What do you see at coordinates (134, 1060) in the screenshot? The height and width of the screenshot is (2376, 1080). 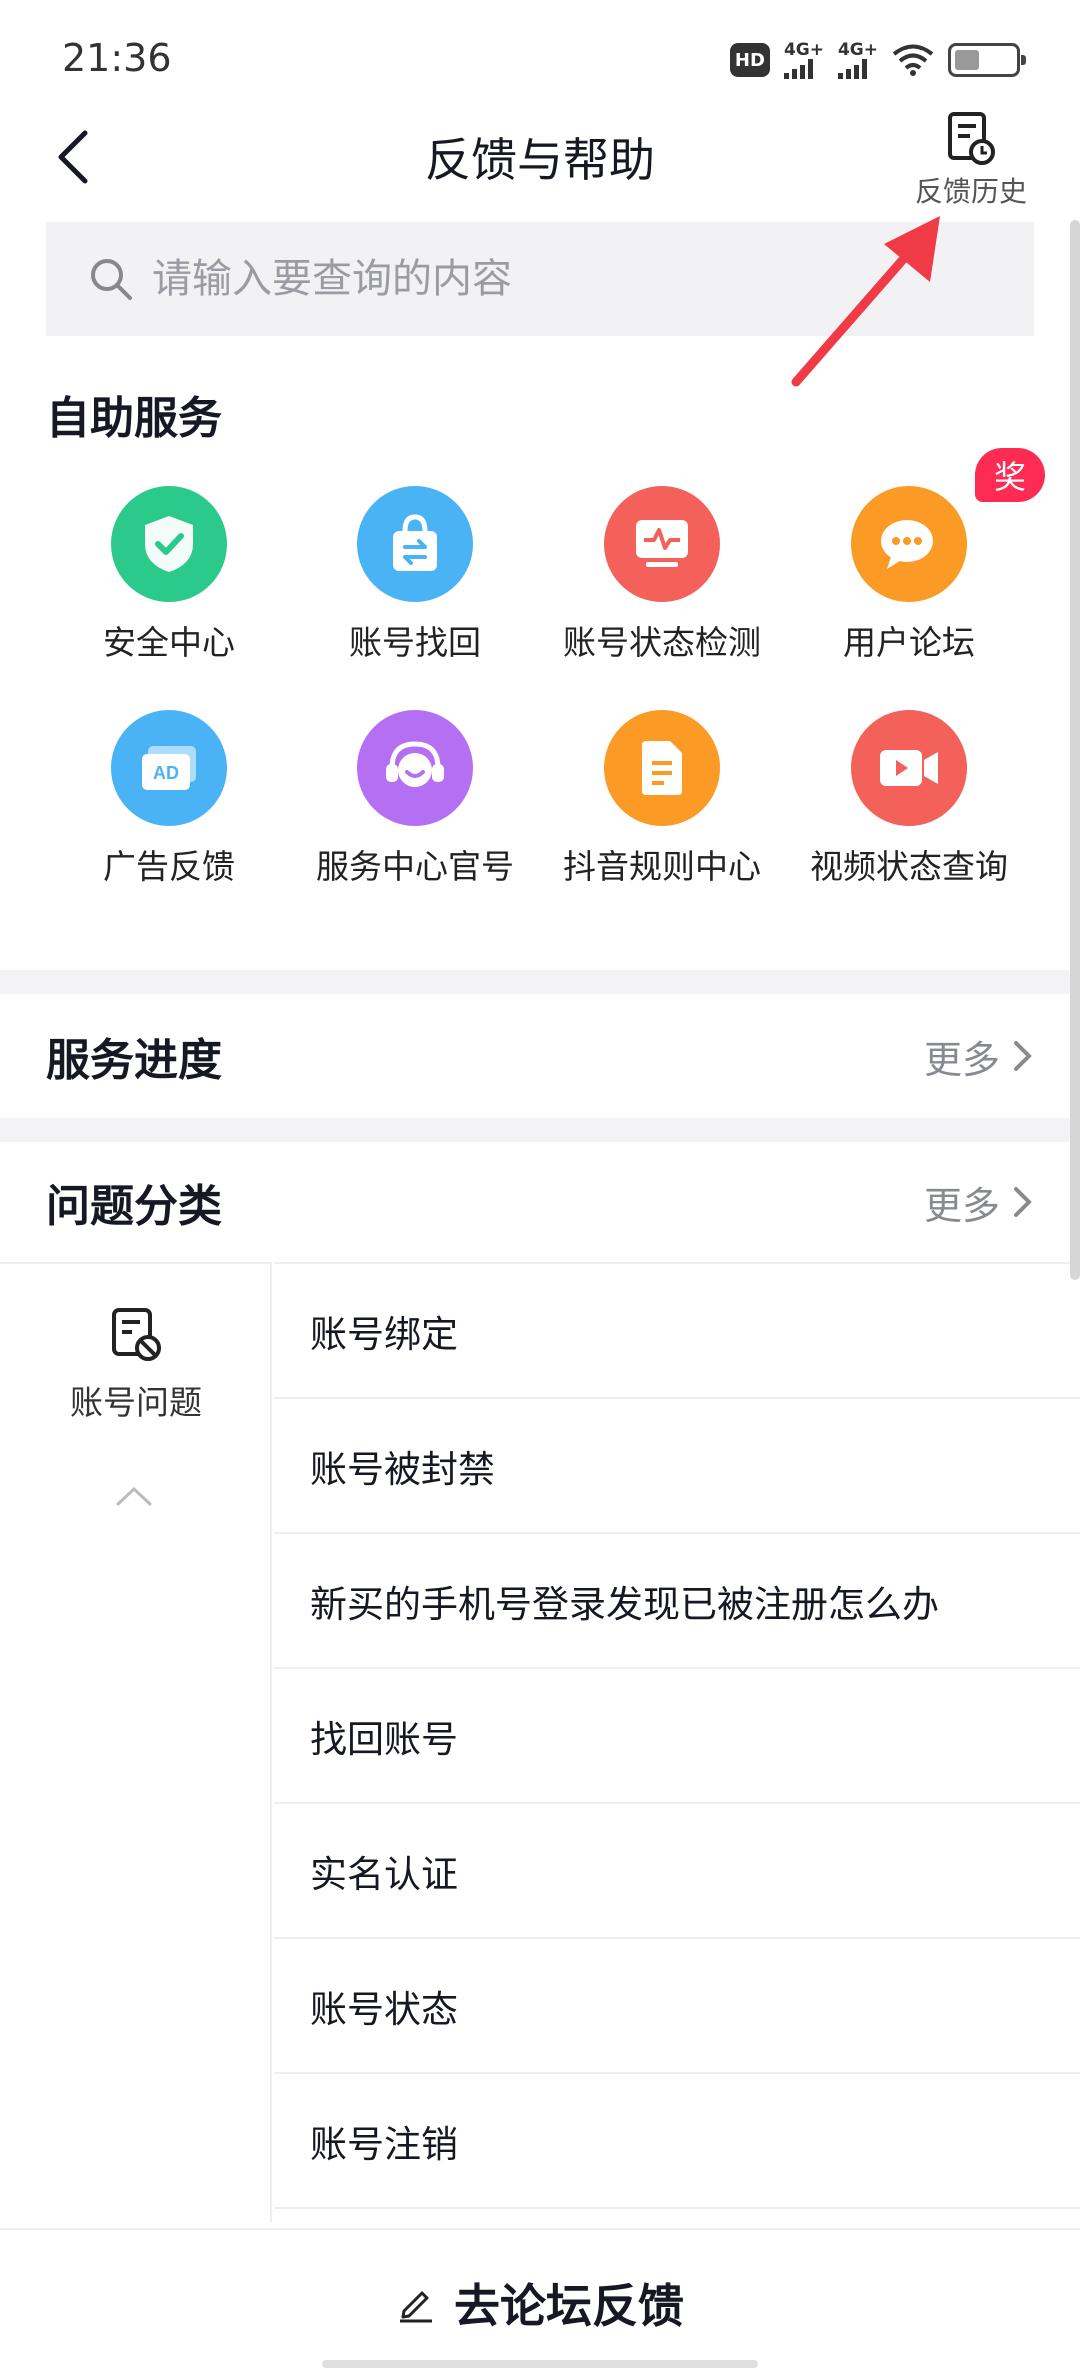 I see `service-progress-title: 服务进度` at bounding box center [134, 1060].